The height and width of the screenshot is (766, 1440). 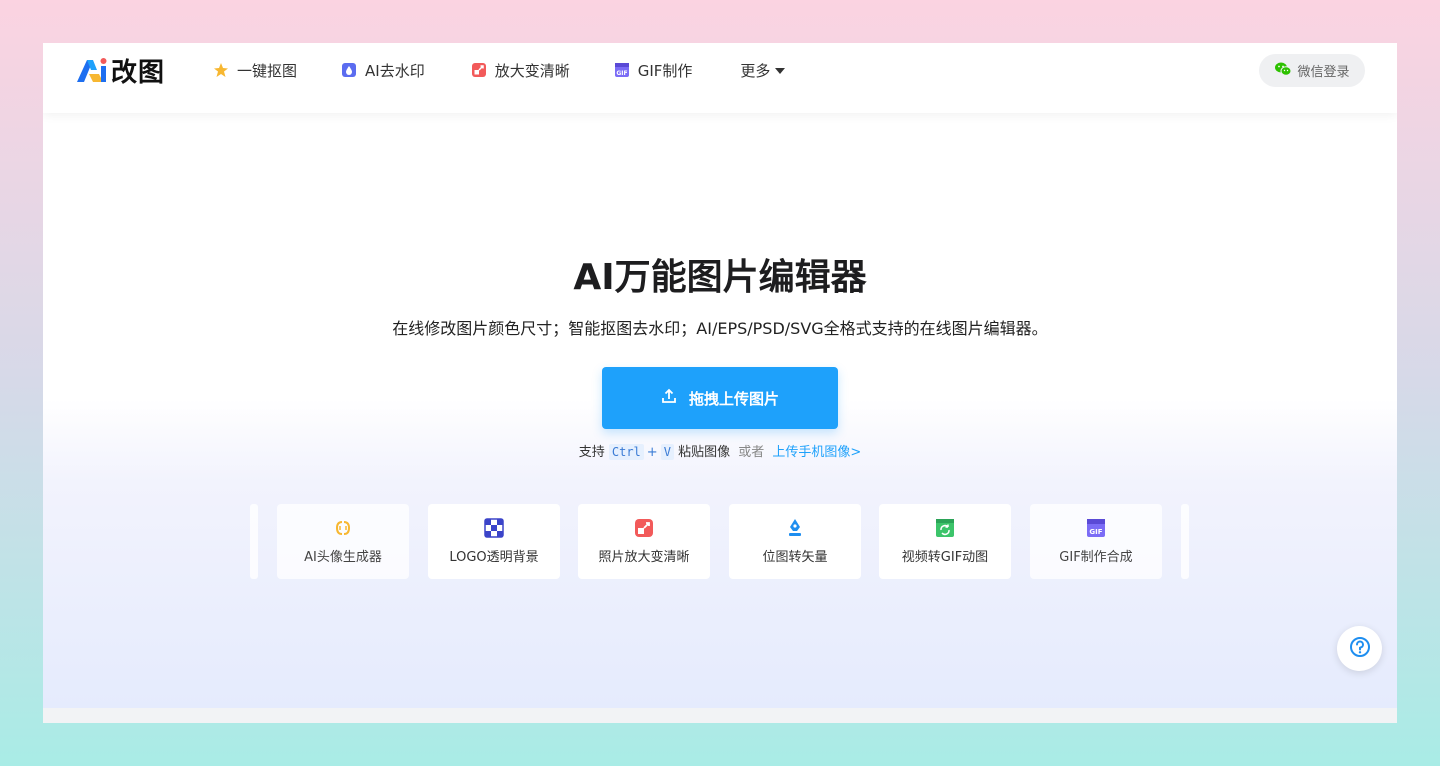 What do you see at coordinates (945, 541) in the screenshot?
I see `tool-card-video-to-gif: 视频转GIF动图` at bounding box center [945, 541].